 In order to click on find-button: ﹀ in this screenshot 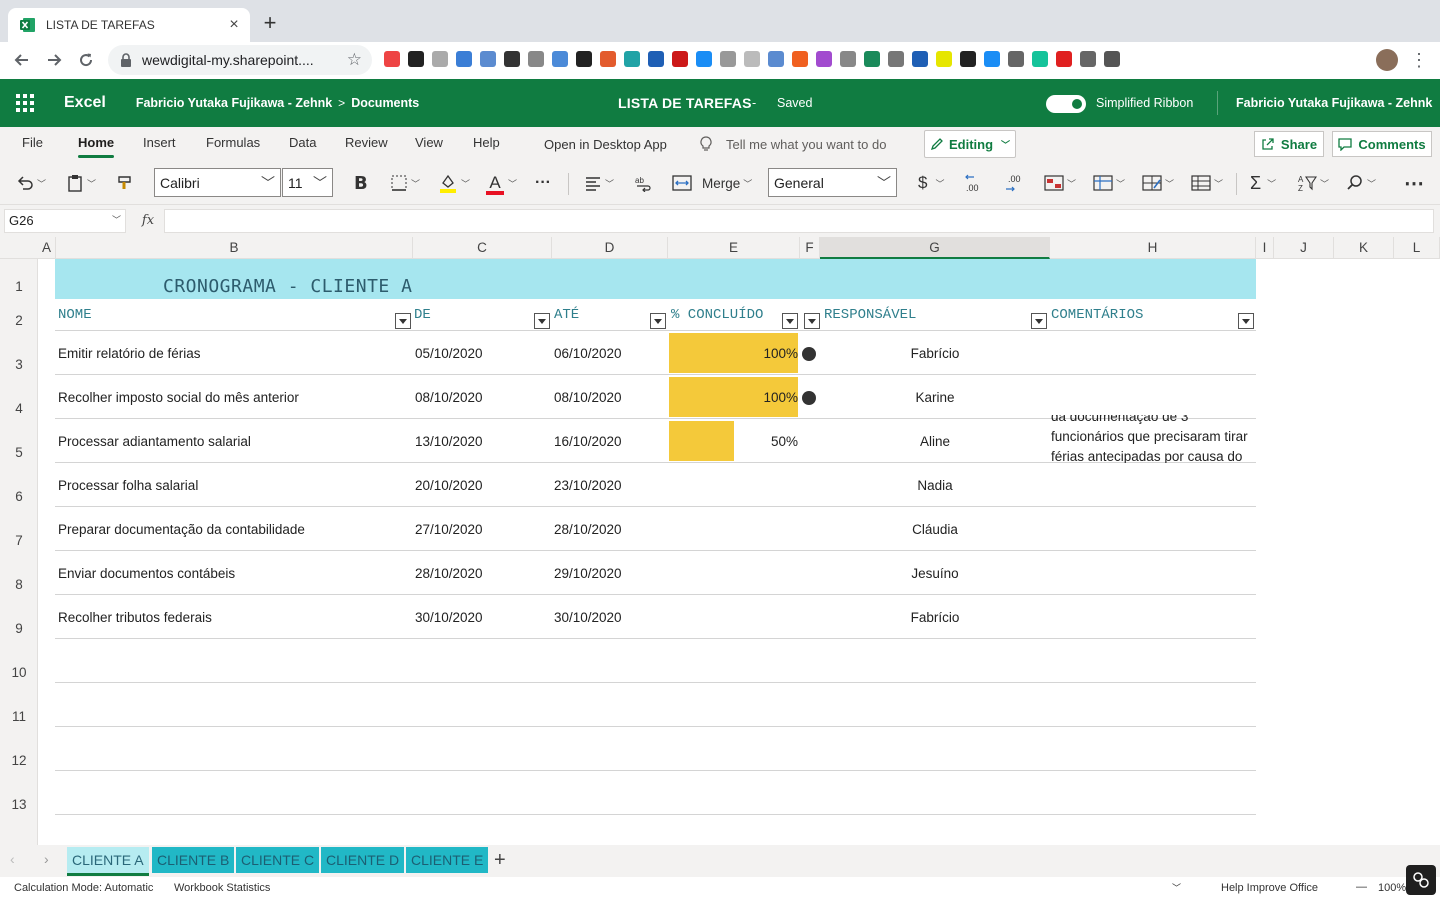, I will do `click(1361, 183)`.